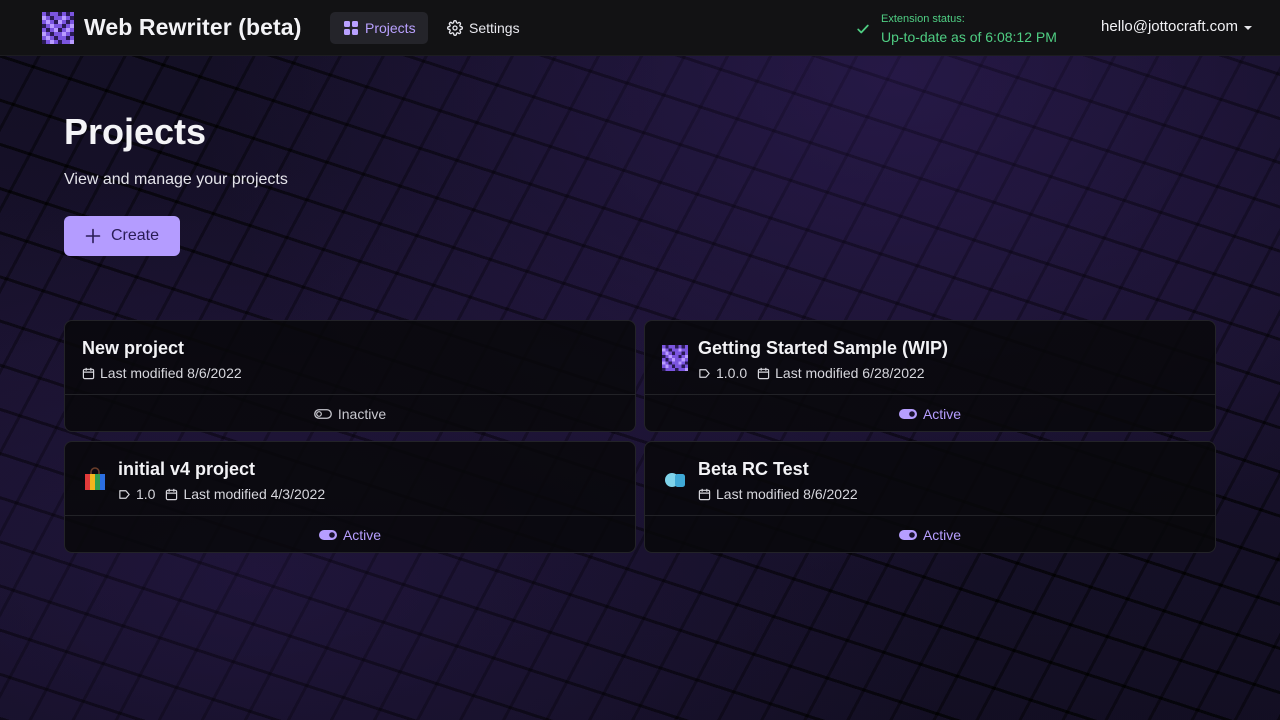 The width and height of the screenshot is (1280, 720). Describe the element at coordinates (350, 357) in the screenshot. I see `project-card-body: New project Last modified 8/6/2022` at that location.